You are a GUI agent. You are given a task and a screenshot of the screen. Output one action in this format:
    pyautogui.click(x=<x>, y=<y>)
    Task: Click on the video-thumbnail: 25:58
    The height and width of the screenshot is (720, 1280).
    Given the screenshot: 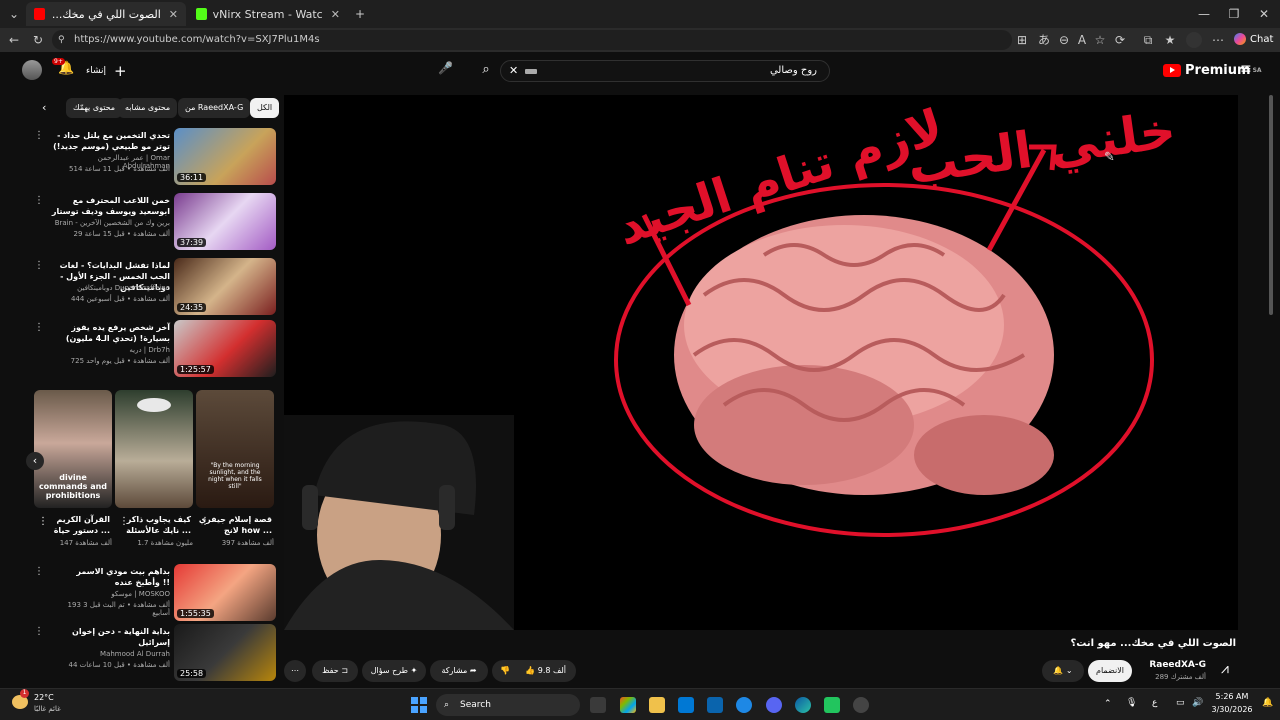 What is the action you would take?
    pyautogui.click(x=225, y=652)
    